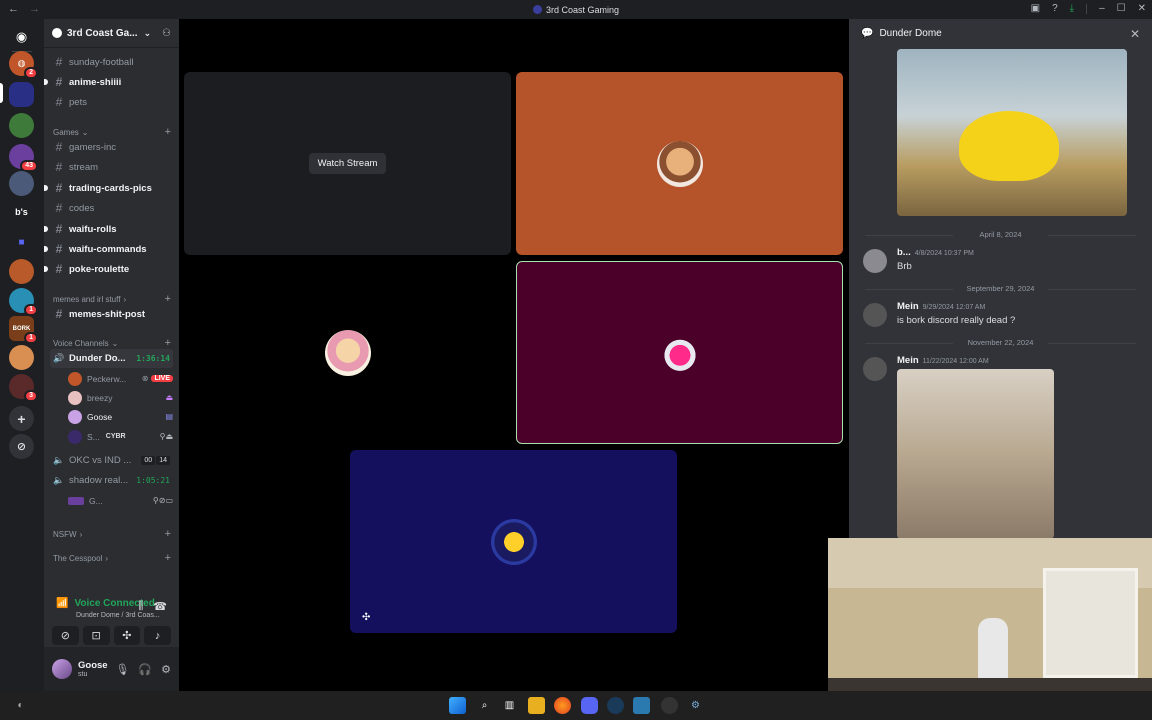 This screenshot has height=720, width=1152. What do you see at coordinates (23, 158) in the screenshot?
I see `server-icon: 43` at bounding box center [23, 158].